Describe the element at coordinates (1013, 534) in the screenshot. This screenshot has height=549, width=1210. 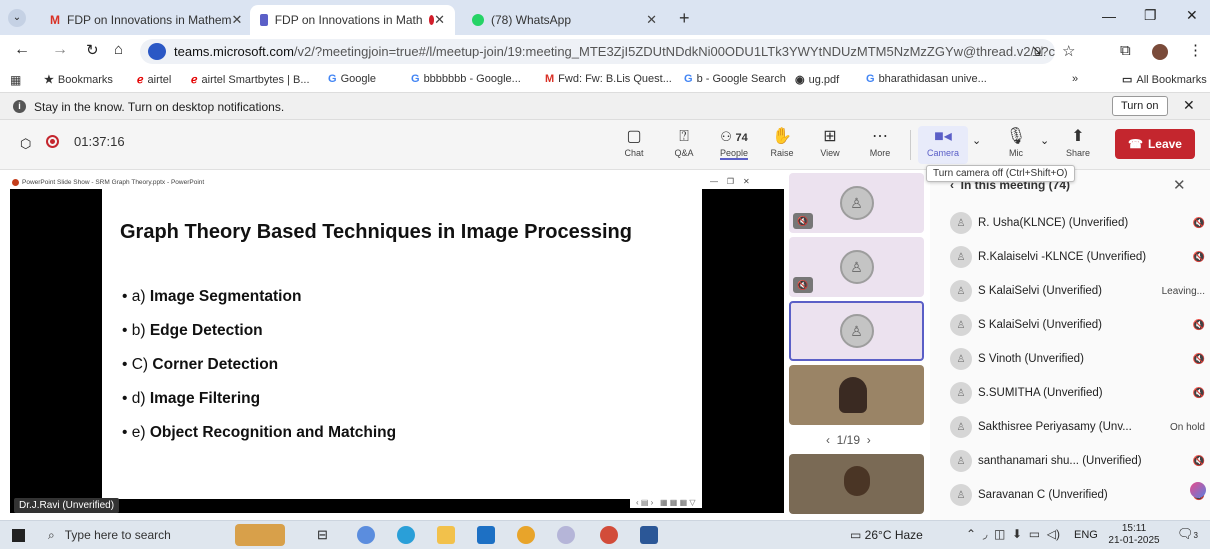
I see `system-tray-icons: ⌃ ◞ ◫ ⬇ ▭ ◁)` at that location.